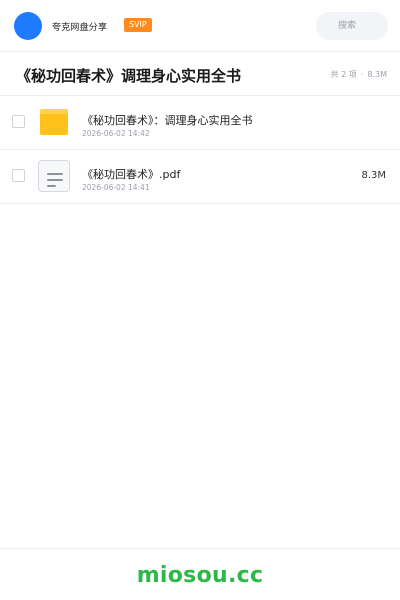 The height and width of the screenshot is (600, 400). I want to click on brand-watermark: miosou.cc, so click(200, 575).